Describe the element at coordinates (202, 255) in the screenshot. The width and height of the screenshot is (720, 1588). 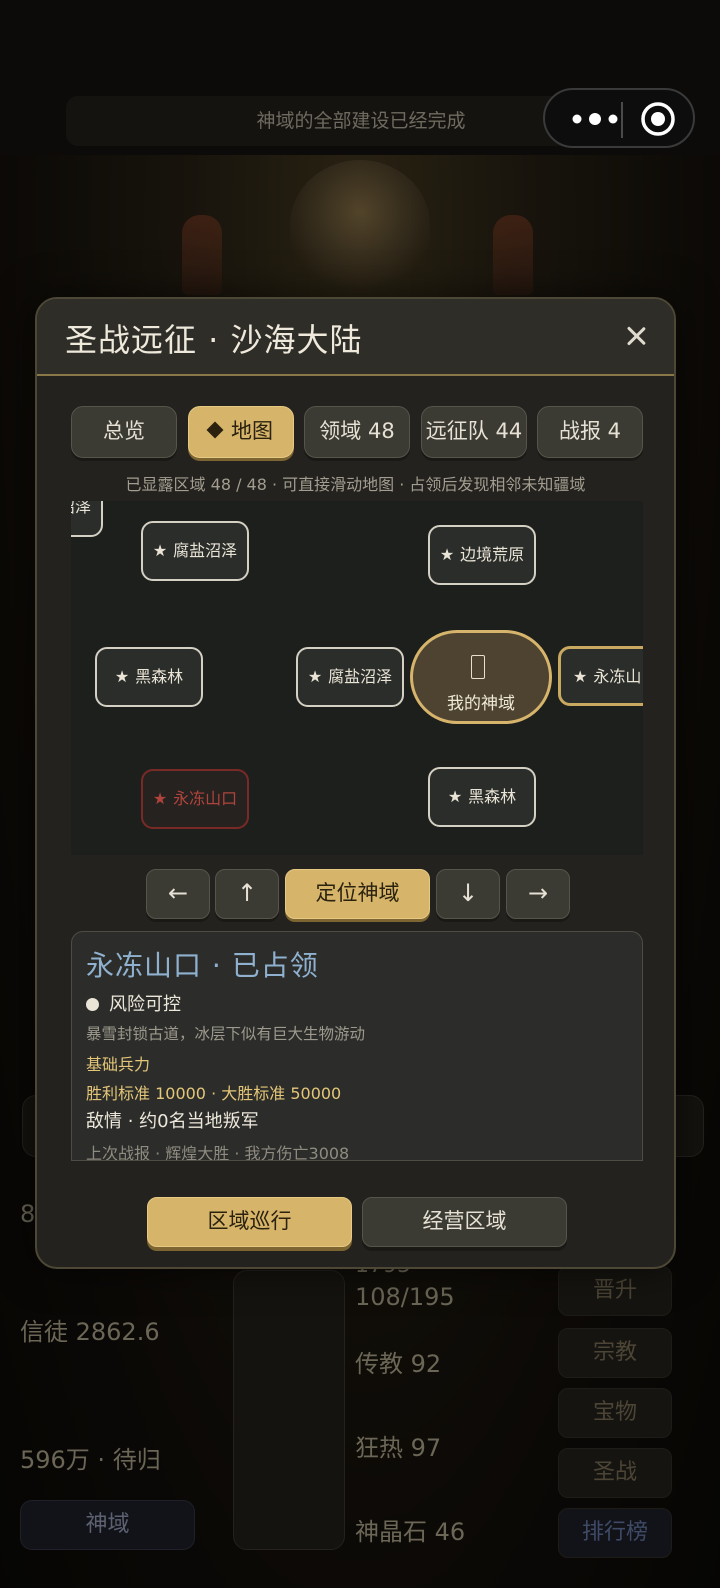
I see `statue-left` at that location.